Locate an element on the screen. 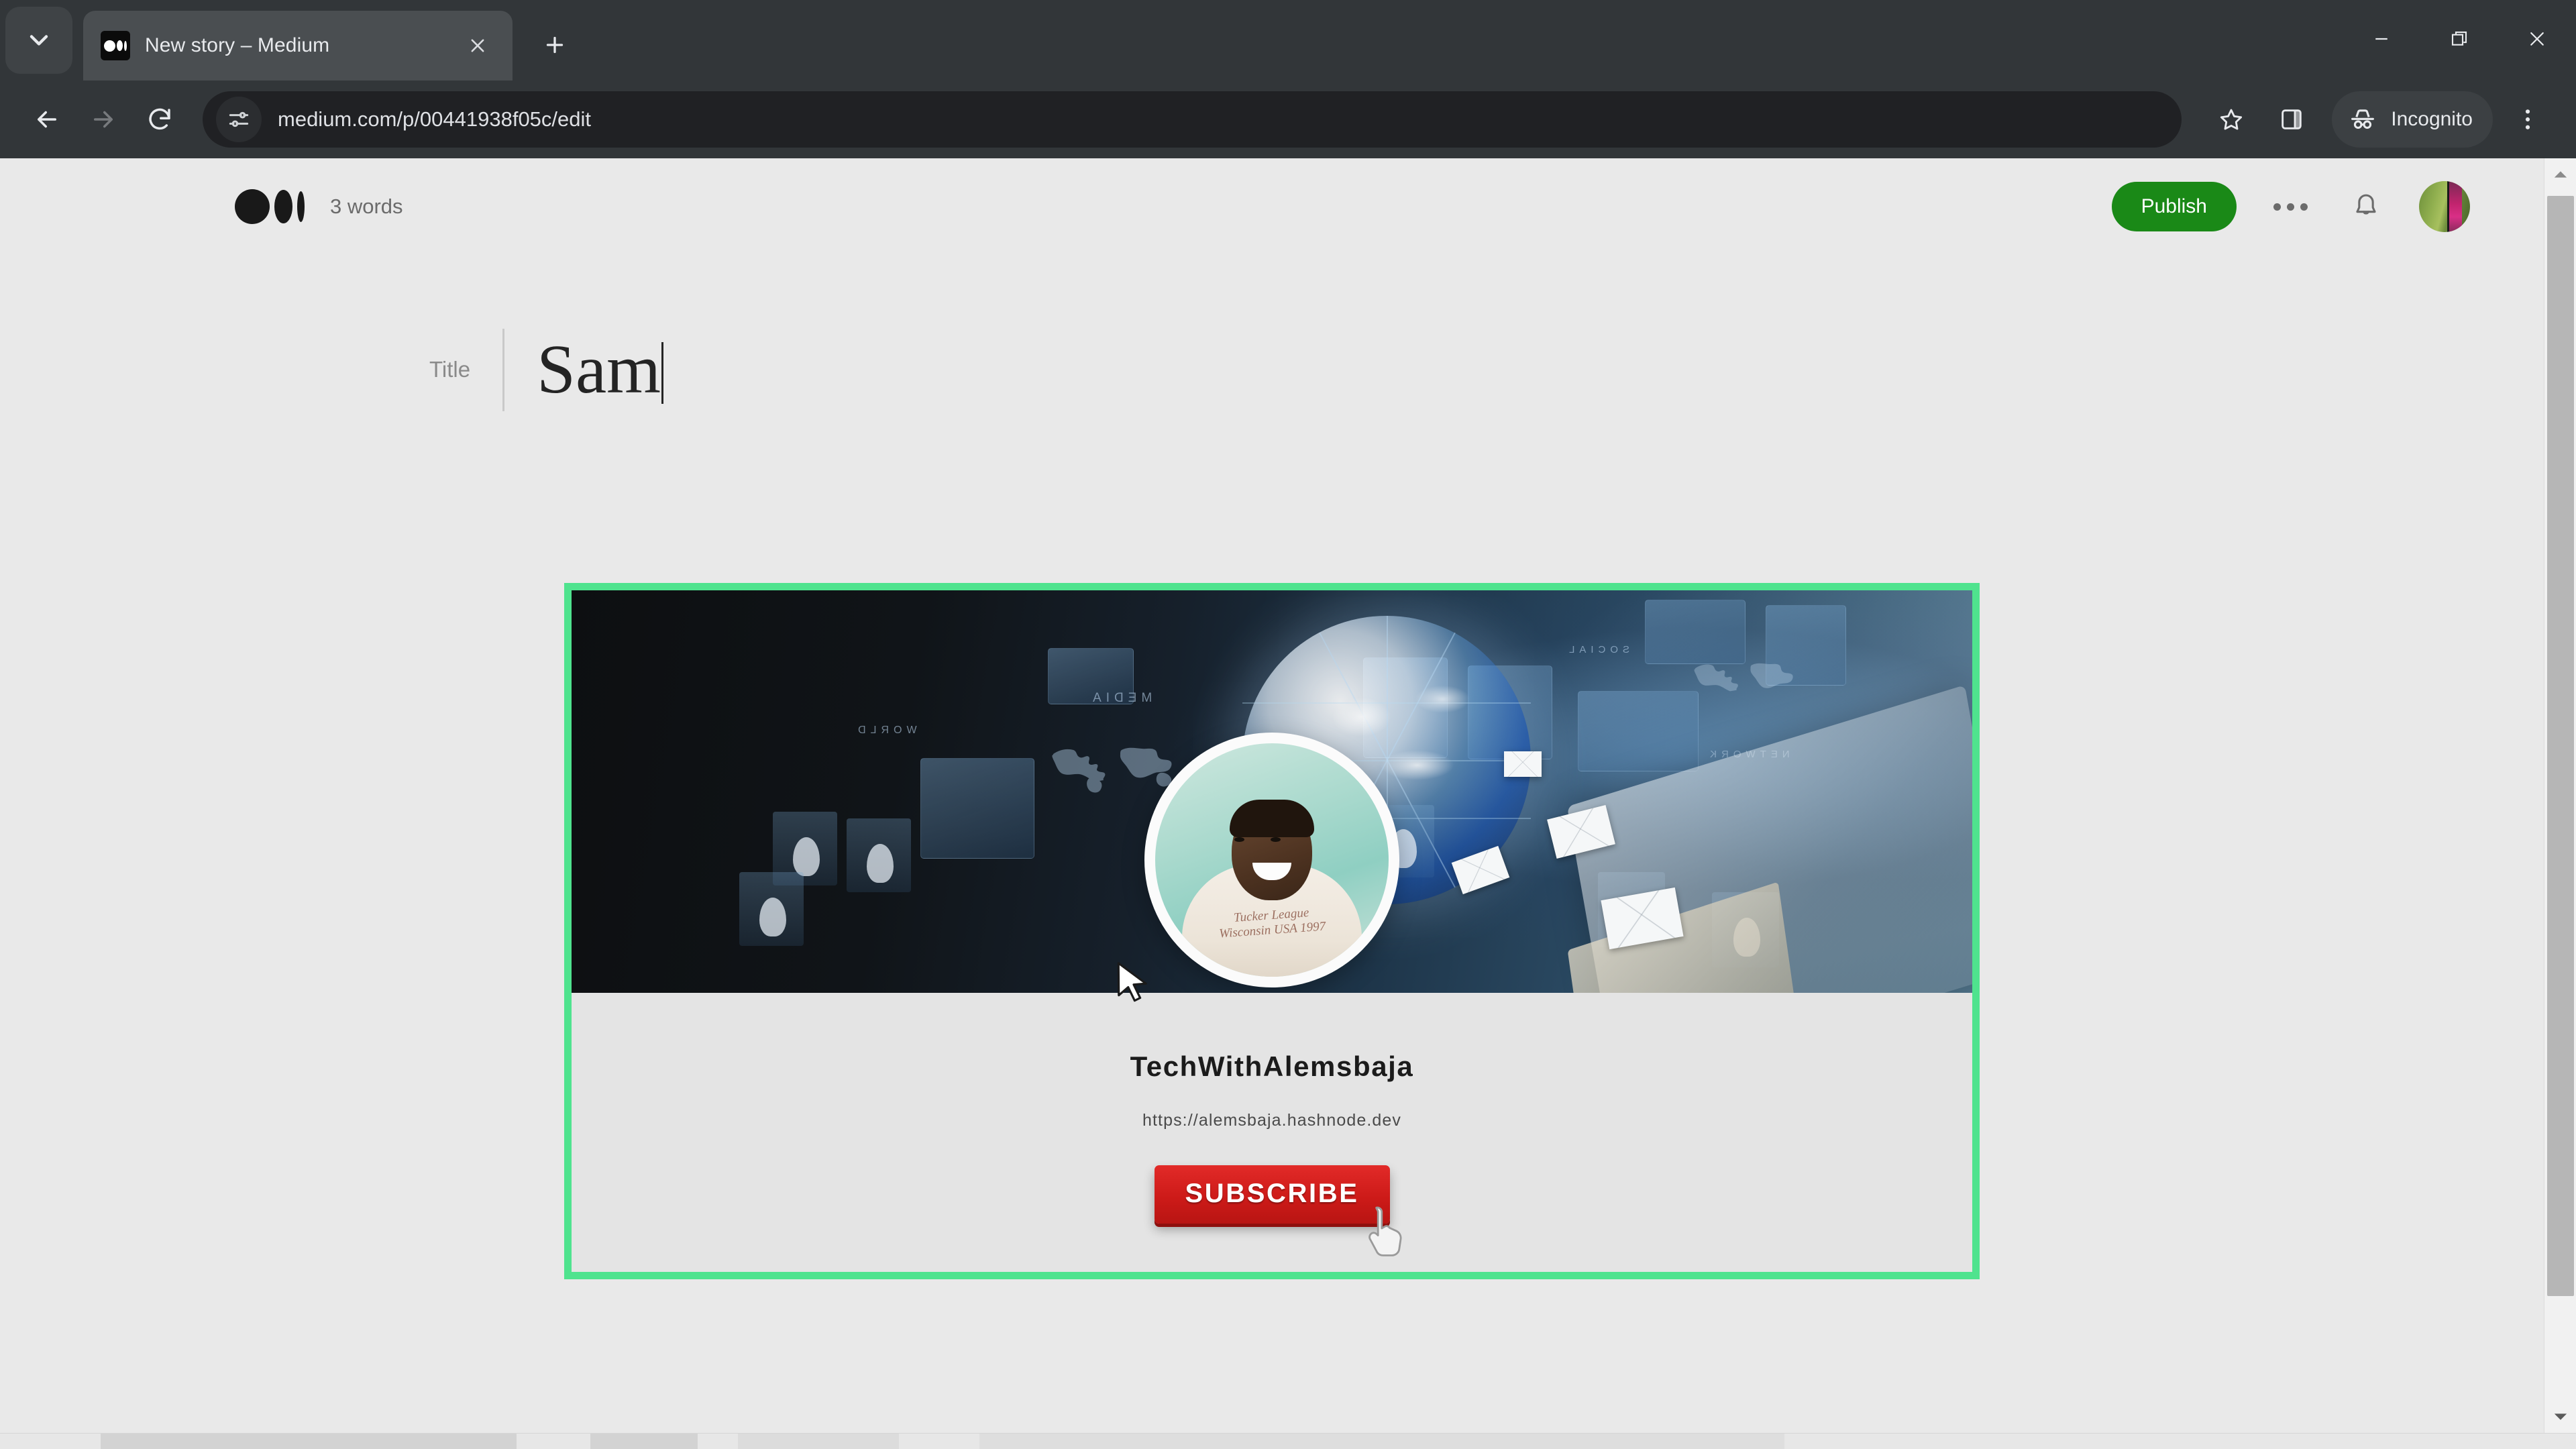  medium-editor-header: 3 words Publish is located at coordinates (1272, 206).